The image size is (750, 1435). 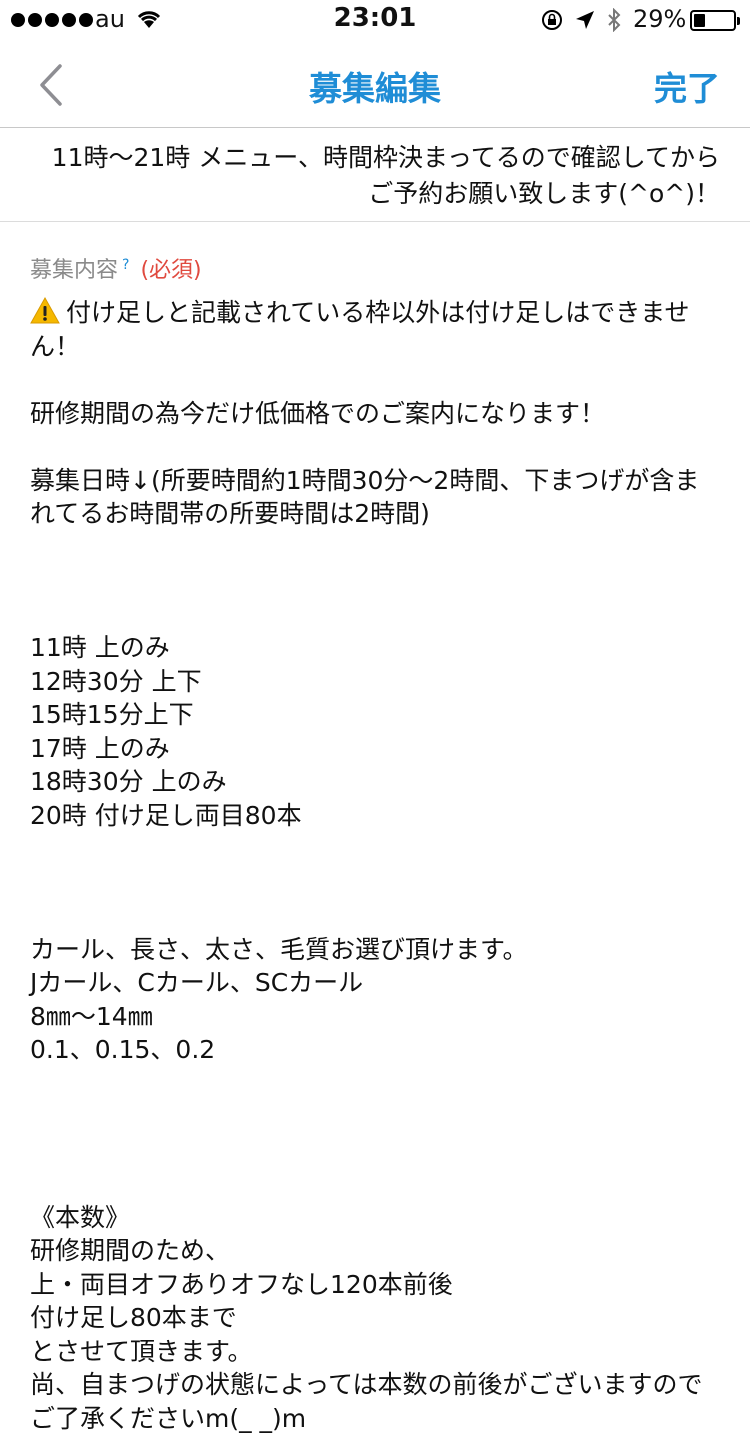 What do you see at coordinates (375, 816) in the screenshot?
I see `content-line: 20時 付け足し両目80本` at bounding box center [375, 816].